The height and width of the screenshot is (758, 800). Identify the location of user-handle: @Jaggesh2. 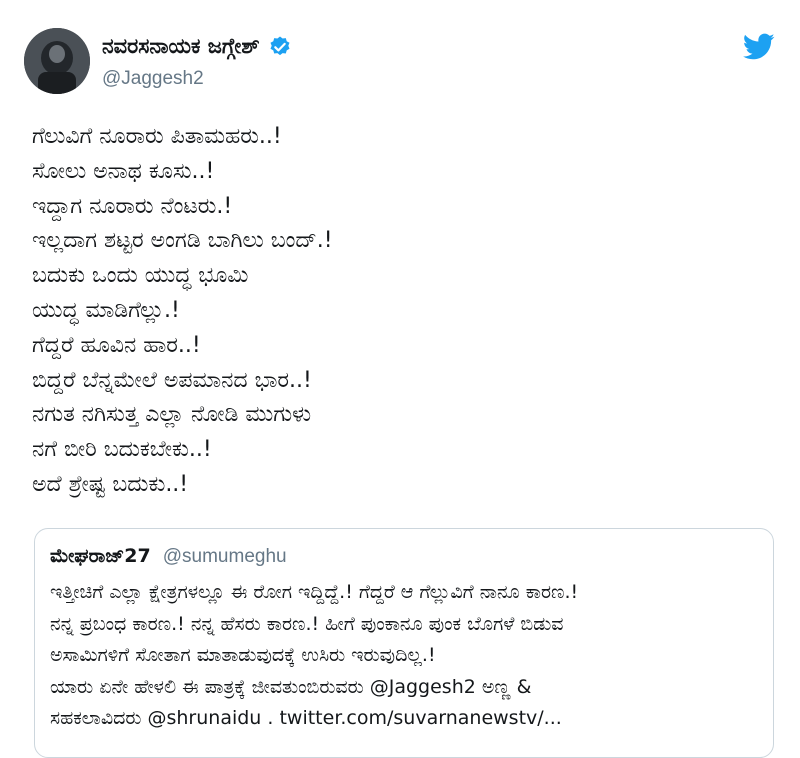
(153, 79).